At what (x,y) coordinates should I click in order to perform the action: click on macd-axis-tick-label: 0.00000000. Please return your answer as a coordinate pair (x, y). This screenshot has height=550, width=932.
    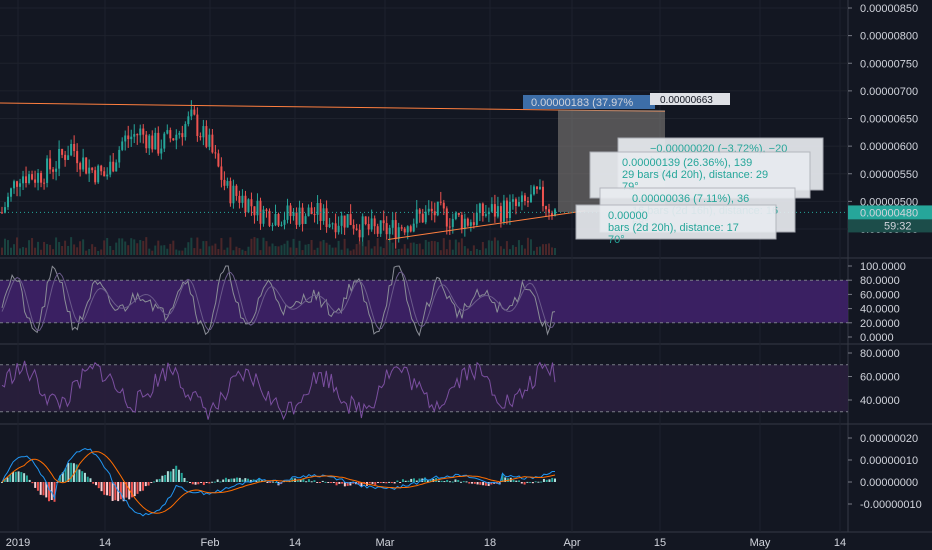
    Looking at the image, I should click on (889, 483).